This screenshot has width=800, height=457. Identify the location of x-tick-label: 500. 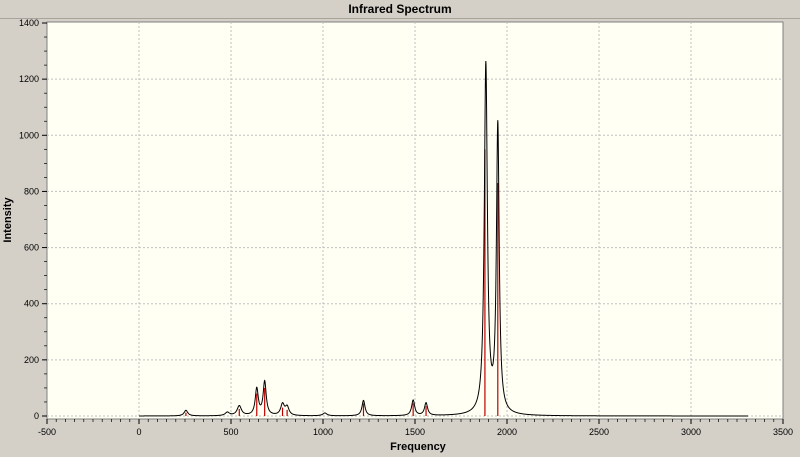
(230, 432).